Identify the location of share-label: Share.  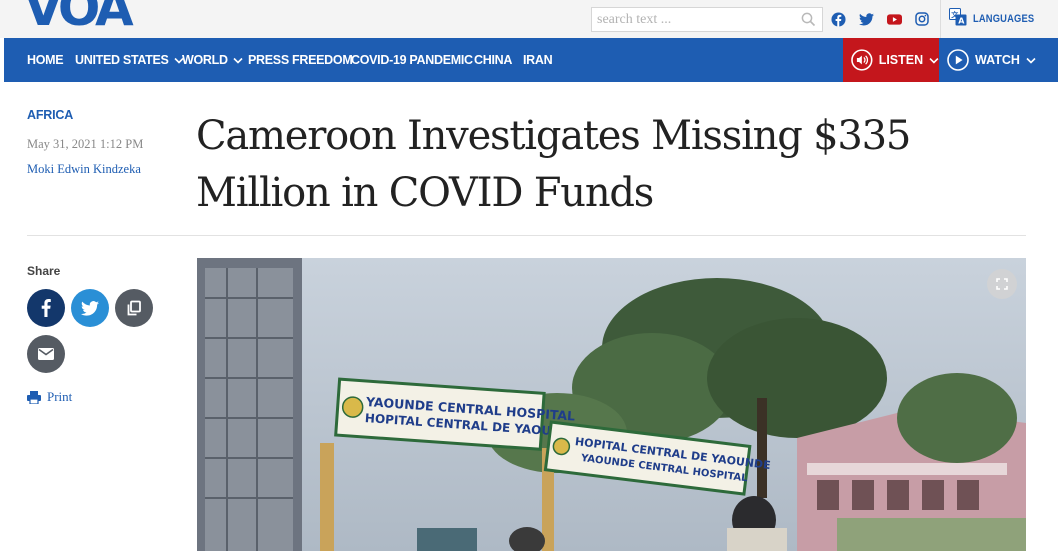
(44, 271).